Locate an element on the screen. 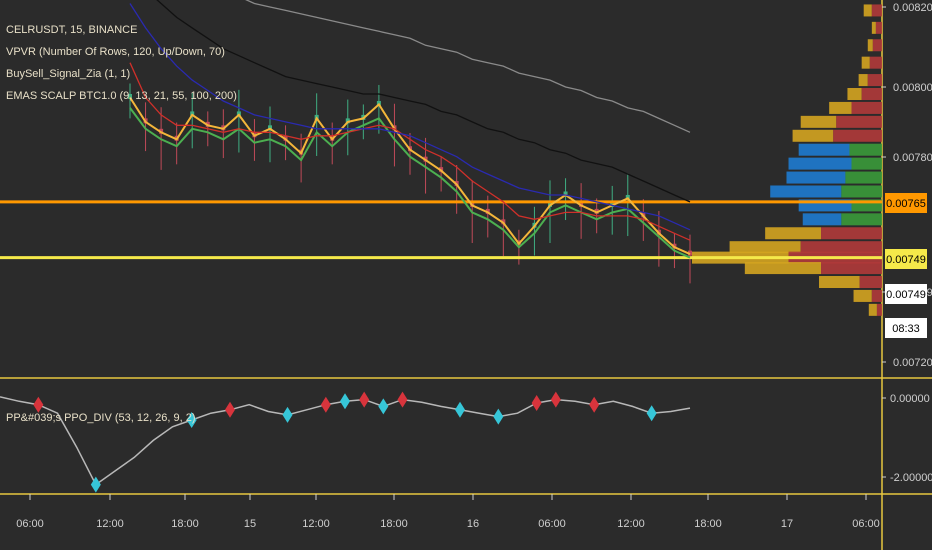  price-tick-label: 0.00780 is located at coordinates (912, 158).